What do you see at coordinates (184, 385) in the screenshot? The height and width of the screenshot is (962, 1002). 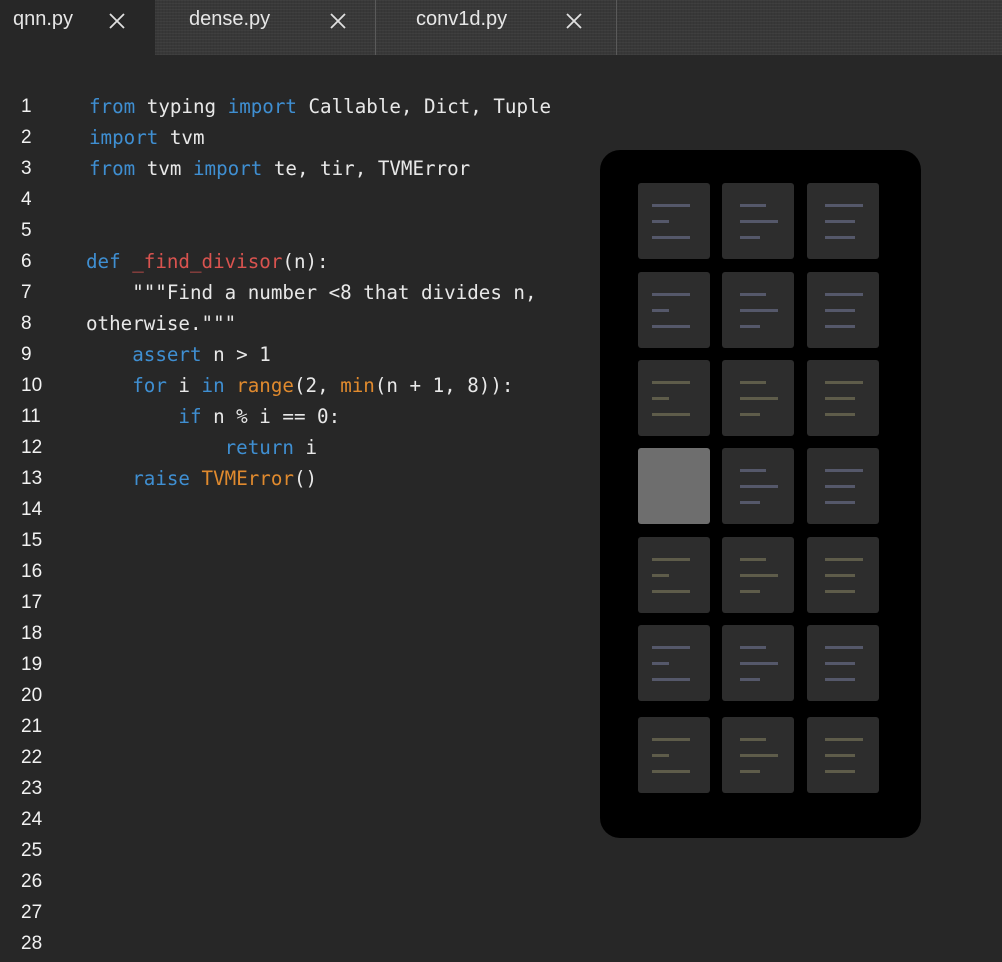 I see `code-token: i` at bounding box center [184, 385].